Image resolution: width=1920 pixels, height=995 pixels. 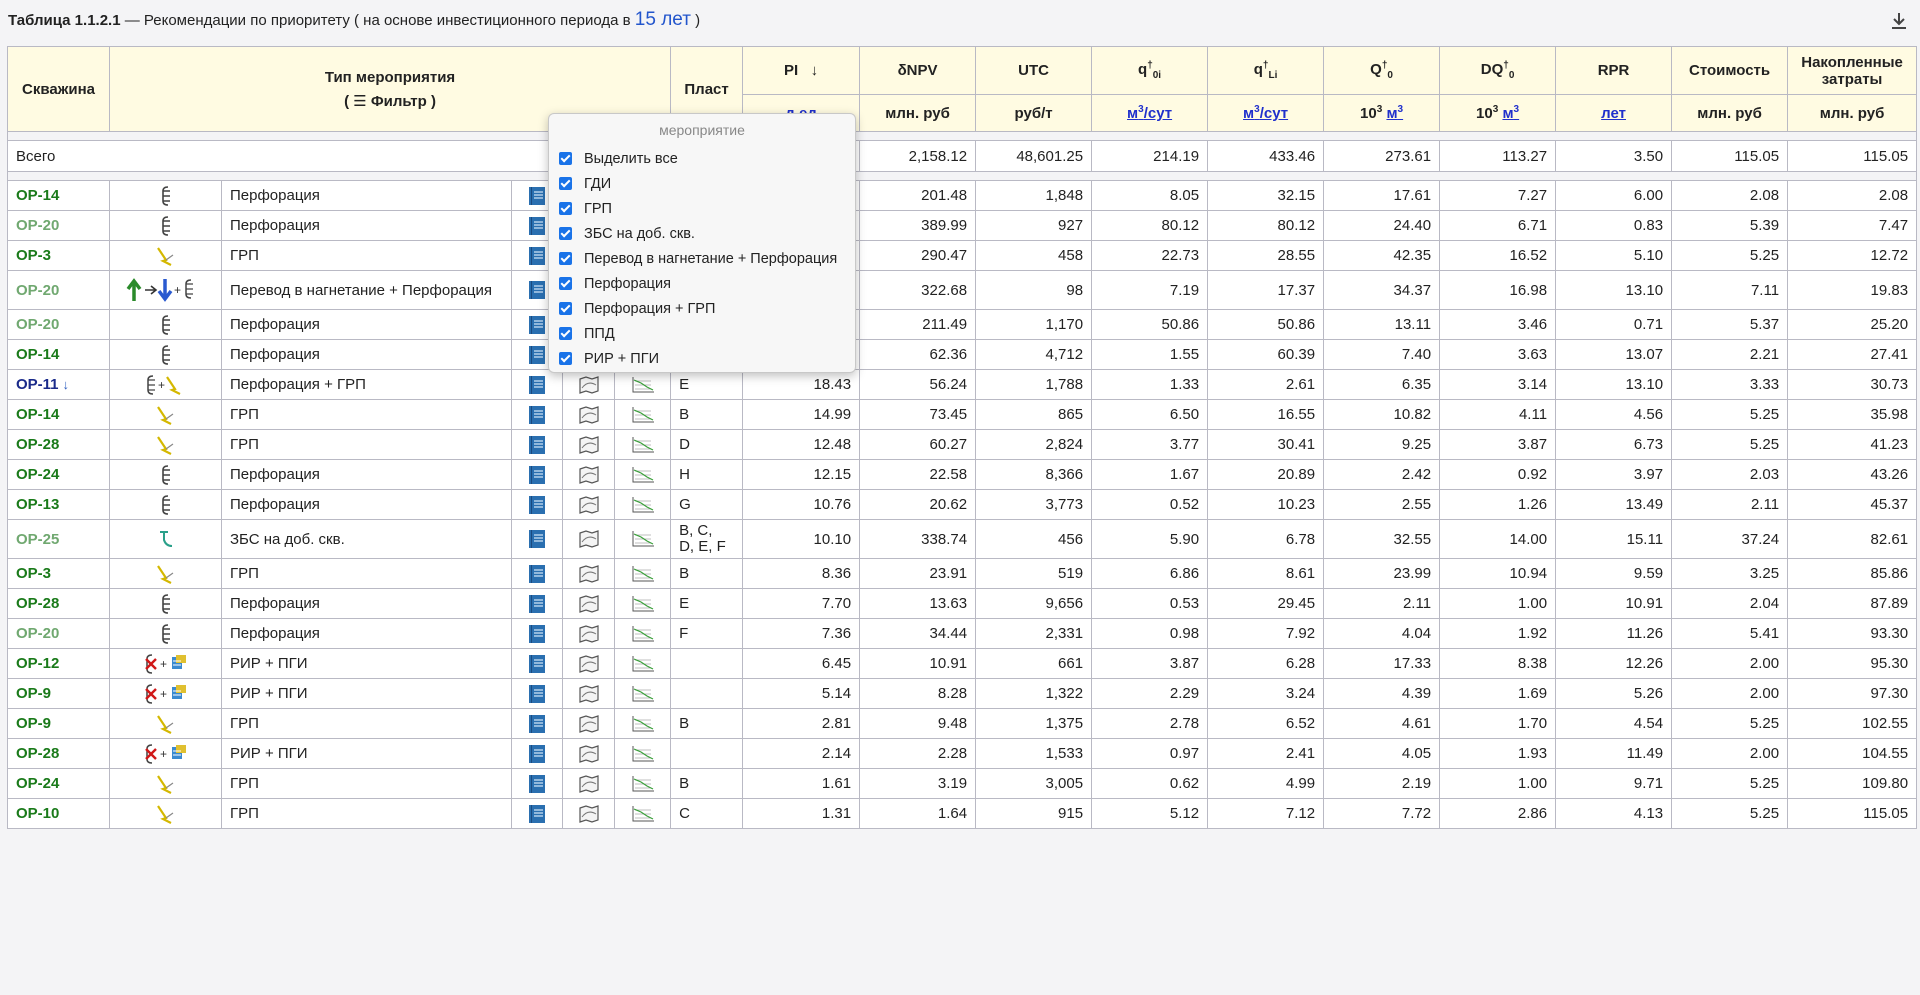 What do you see at coordinates (702, 333) in the screenshot?
I see `filter-option: ППД` at bounding box center [702, 333].